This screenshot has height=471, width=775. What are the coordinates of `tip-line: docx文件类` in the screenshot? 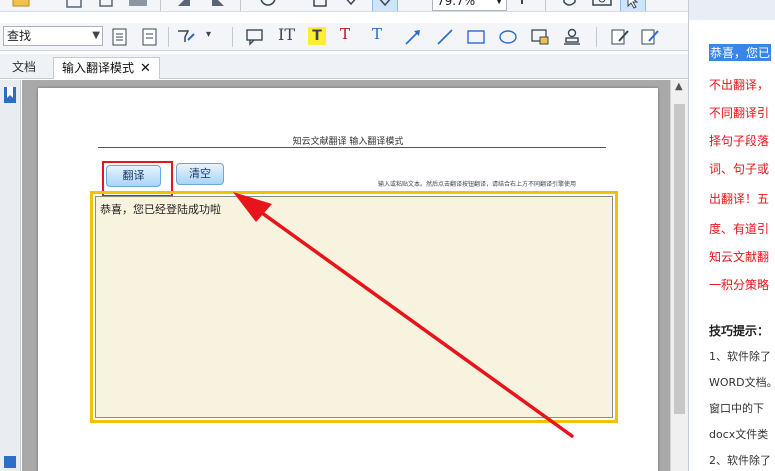 It's located at (739, 434).